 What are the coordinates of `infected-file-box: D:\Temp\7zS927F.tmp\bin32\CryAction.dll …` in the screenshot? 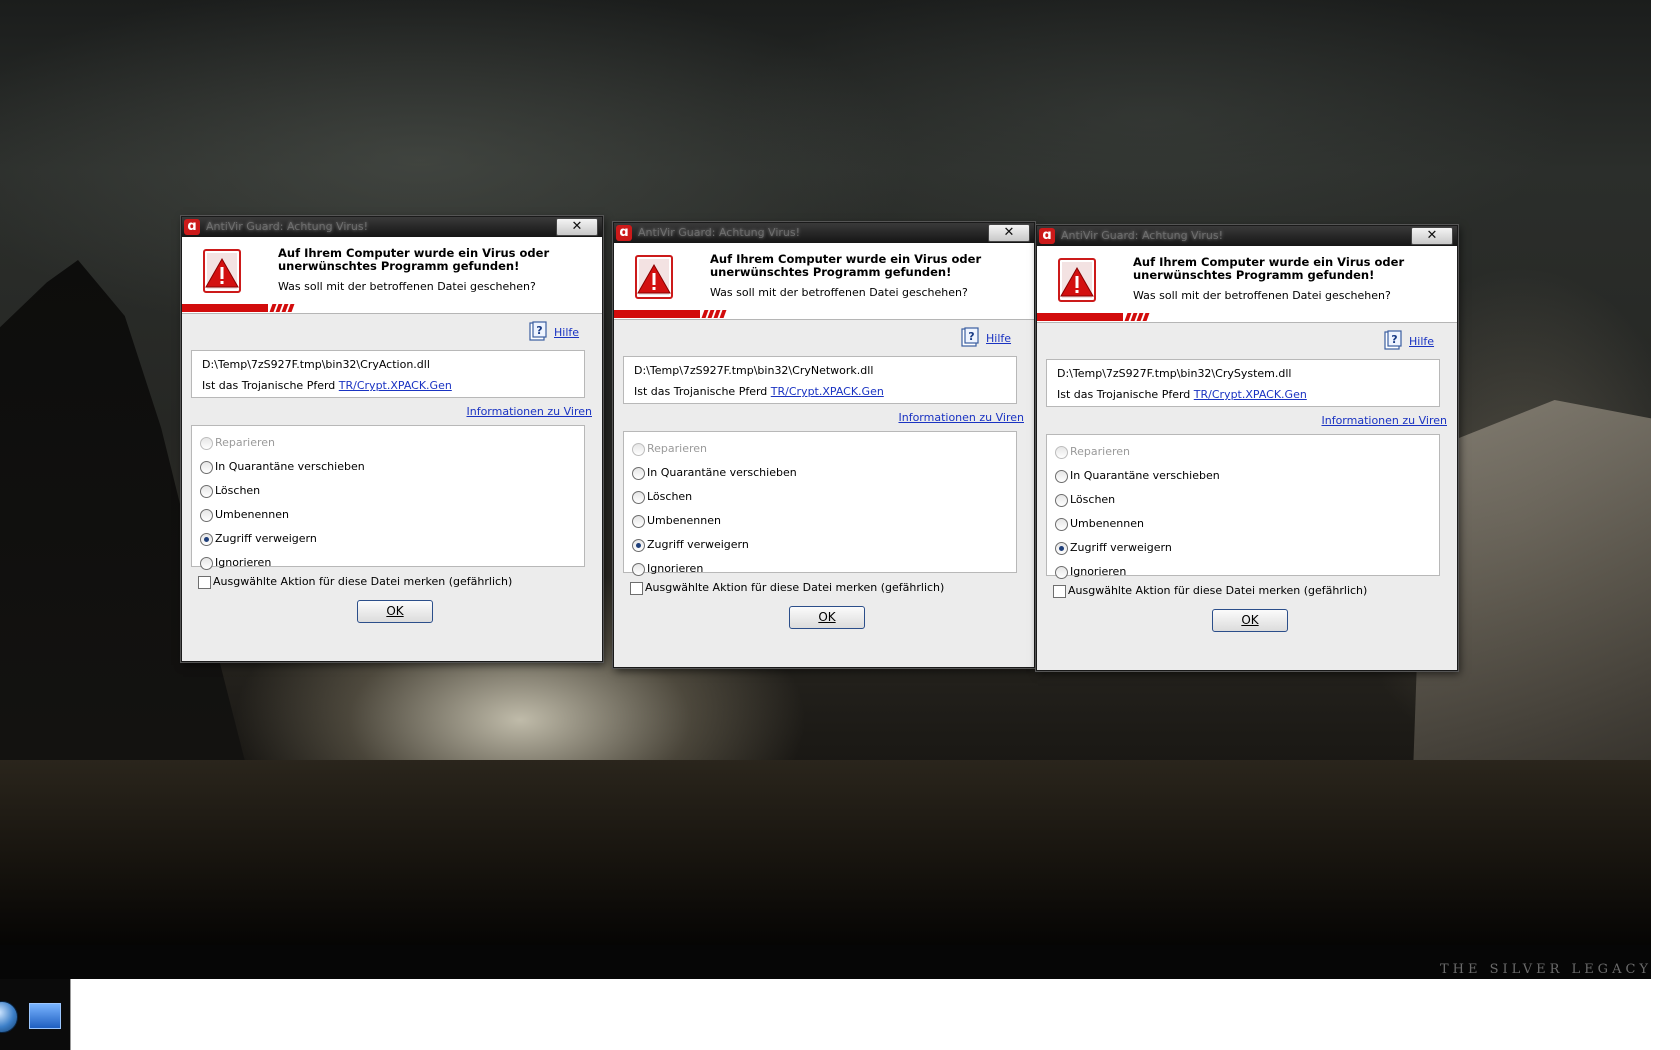 It's located at (388, 374).